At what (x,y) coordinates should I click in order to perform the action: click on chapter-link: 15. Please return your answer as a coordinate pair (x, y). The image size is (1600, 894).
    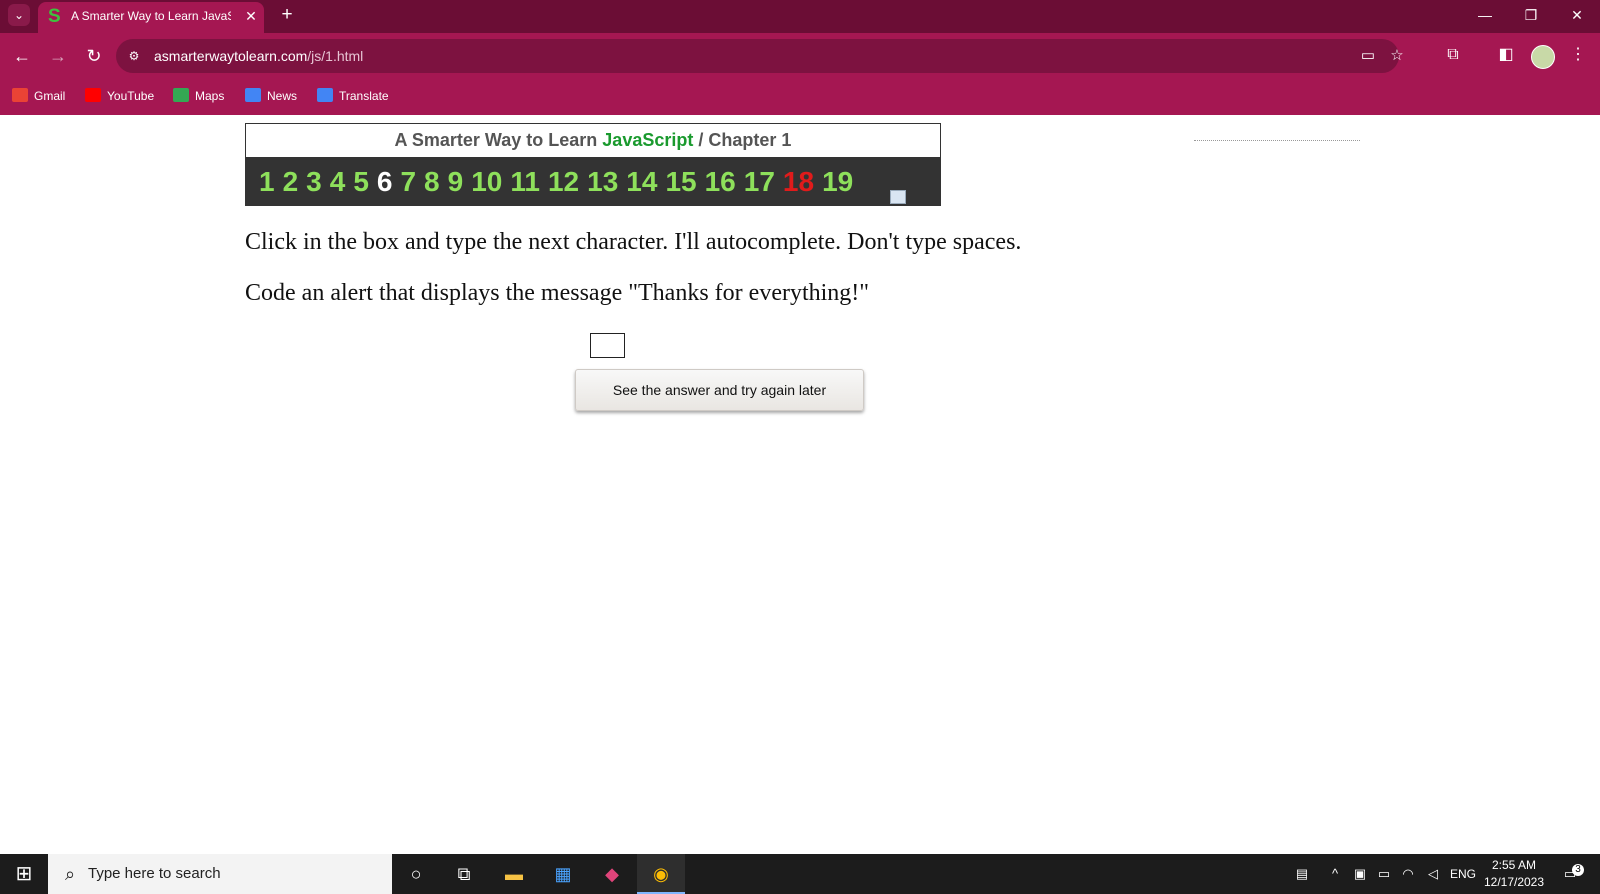
    Looking at the image, I should click on (680, 181).